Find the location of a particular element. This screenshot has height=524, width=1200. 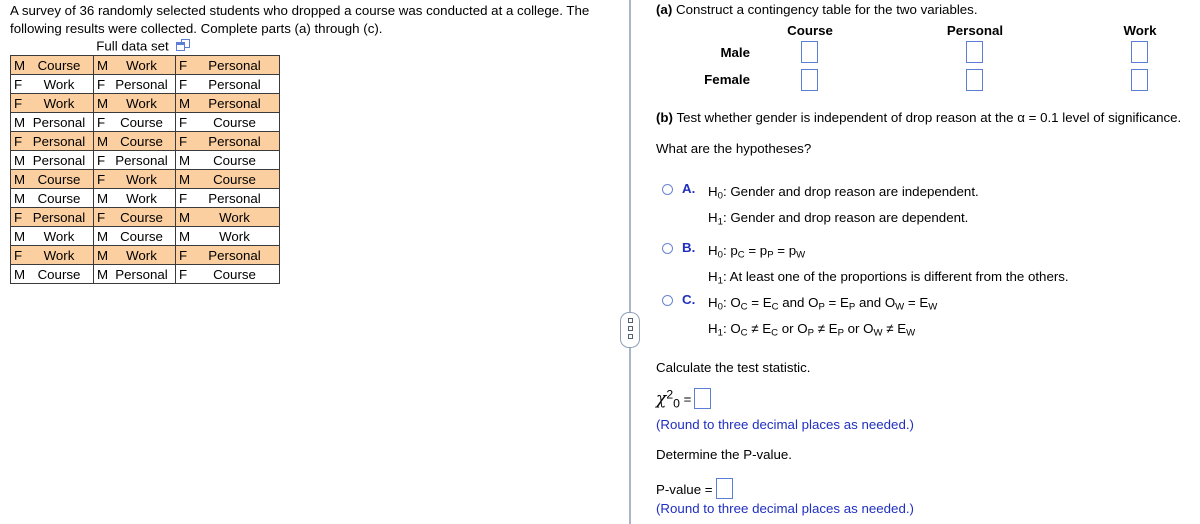

choice-c-line-2: H1: OC ≠ EC or OP ≠ EP or OW ≠ EW is located at coordinates (812, 329).